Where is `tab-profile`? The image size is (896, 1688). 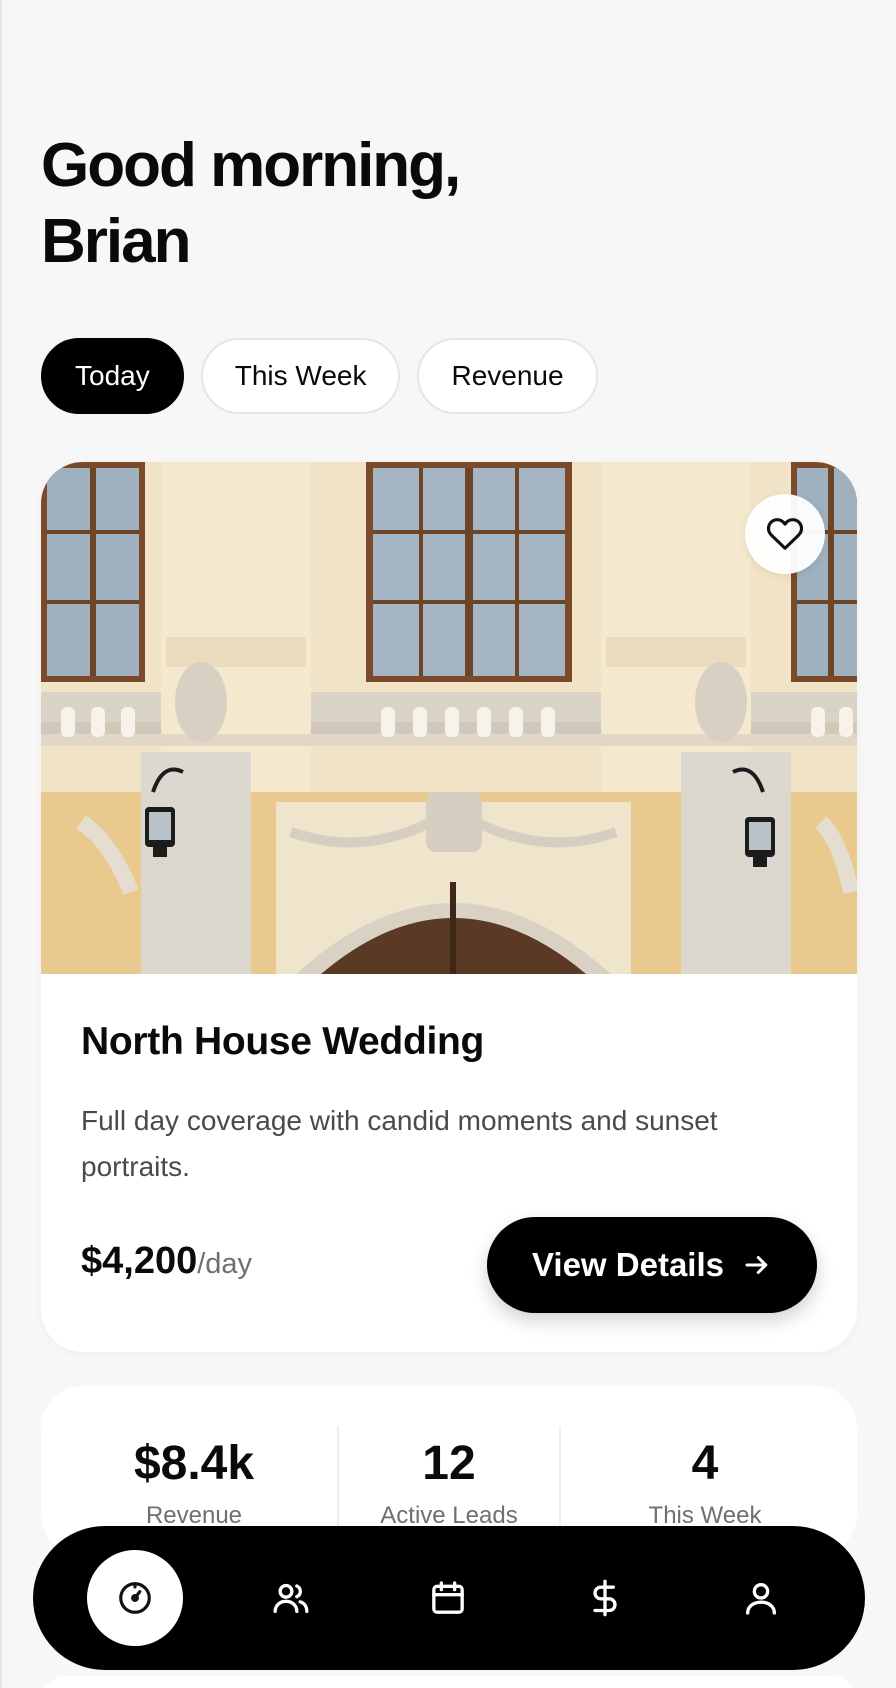
tab-profile is located at coordinates (761, 1598).